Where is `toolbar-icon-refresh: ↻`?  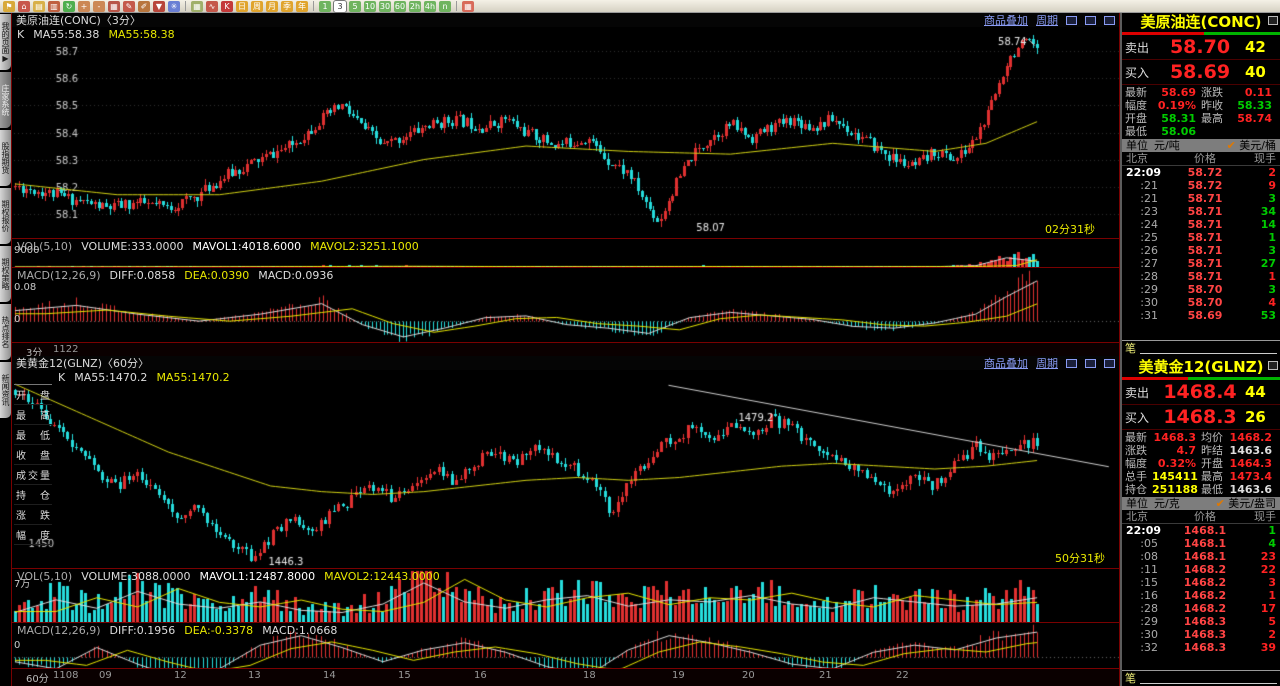
toolbar-icon-refresh: ↻ is located at coordinates (69, 6).